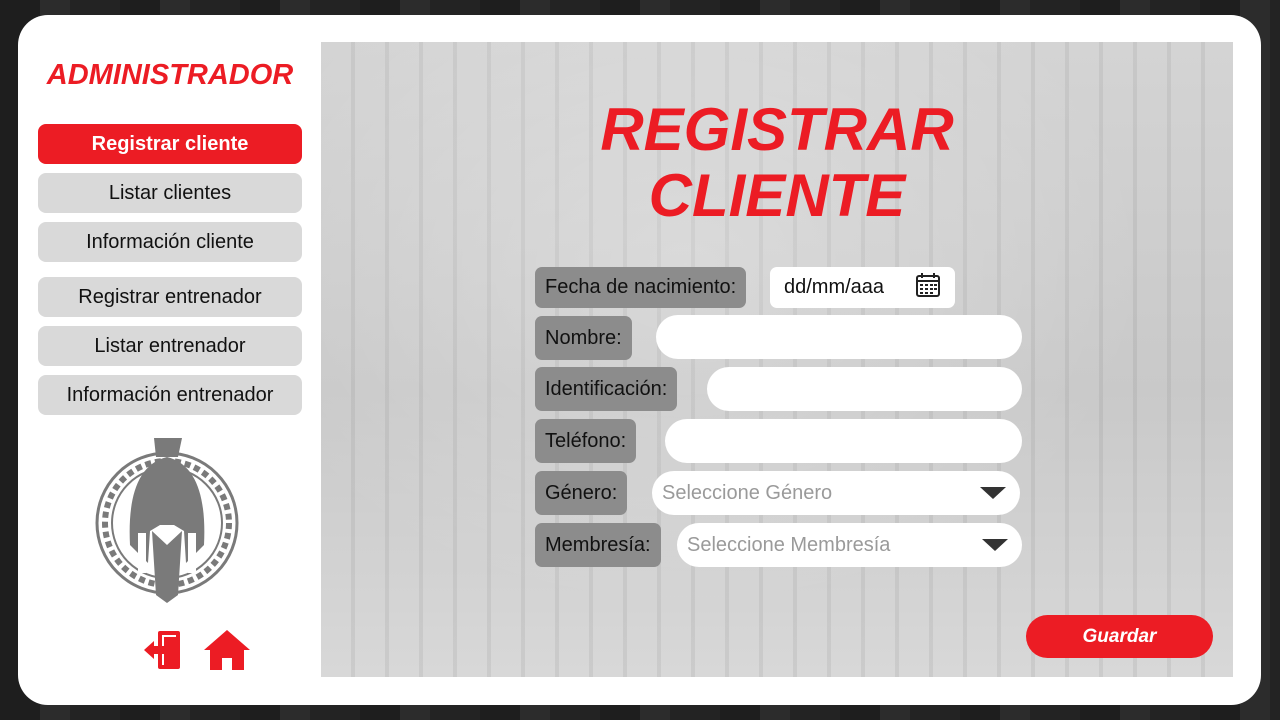 This screenshot has width=1280, height=720. What do you see at coordinates (586, 441) in the screenshot?
I see `phone-label: Teléfono:` at bounding box center [586, 441].